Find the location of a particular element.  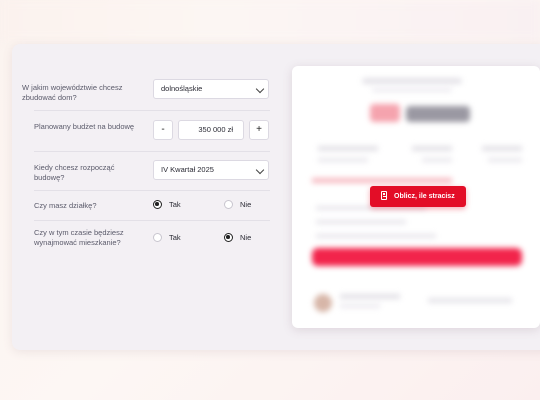

plot-no-label: Nie is located at coordinates (245, 204).